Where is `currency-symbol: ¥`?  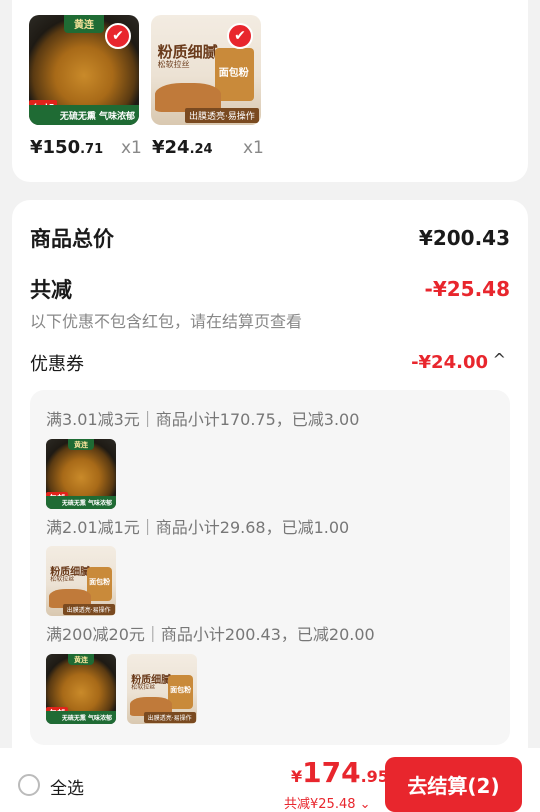
currency-symbol: ¥ is located at coordinates (297, 776).